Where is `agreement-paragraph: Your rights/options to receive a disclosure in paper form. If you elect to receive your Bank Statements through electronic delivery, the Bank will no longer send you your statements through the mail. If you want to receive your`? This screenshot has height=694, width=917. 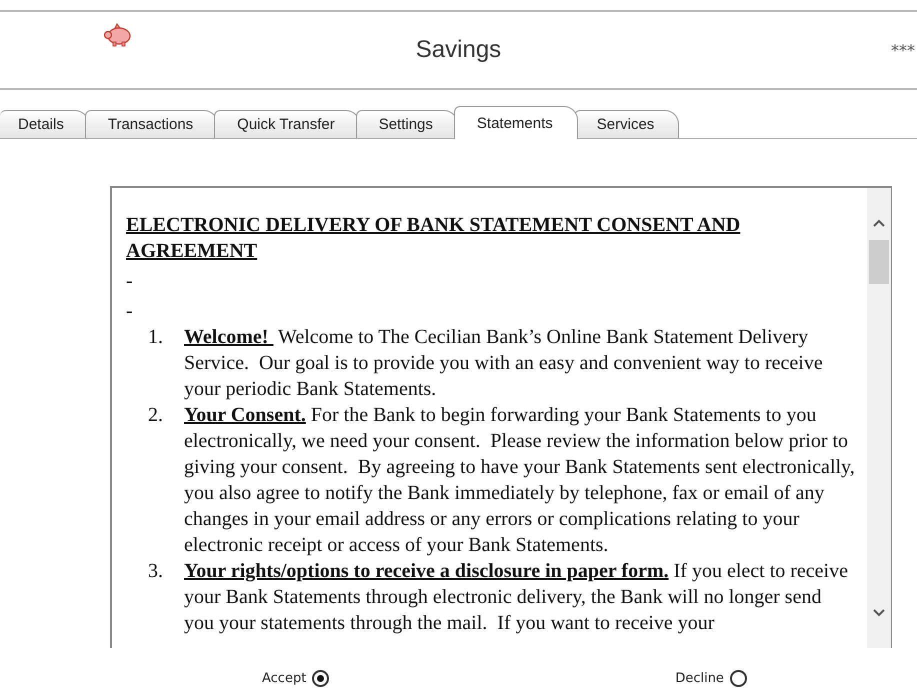
agreement-paragraph: Your rights/options to receive a disclosure in paper form. If you elect to receive your Bank Statements through electronic delivery, the Bank will no longer send you your statements through the mail. If you want to receive your is located at coordinates (516, 597).